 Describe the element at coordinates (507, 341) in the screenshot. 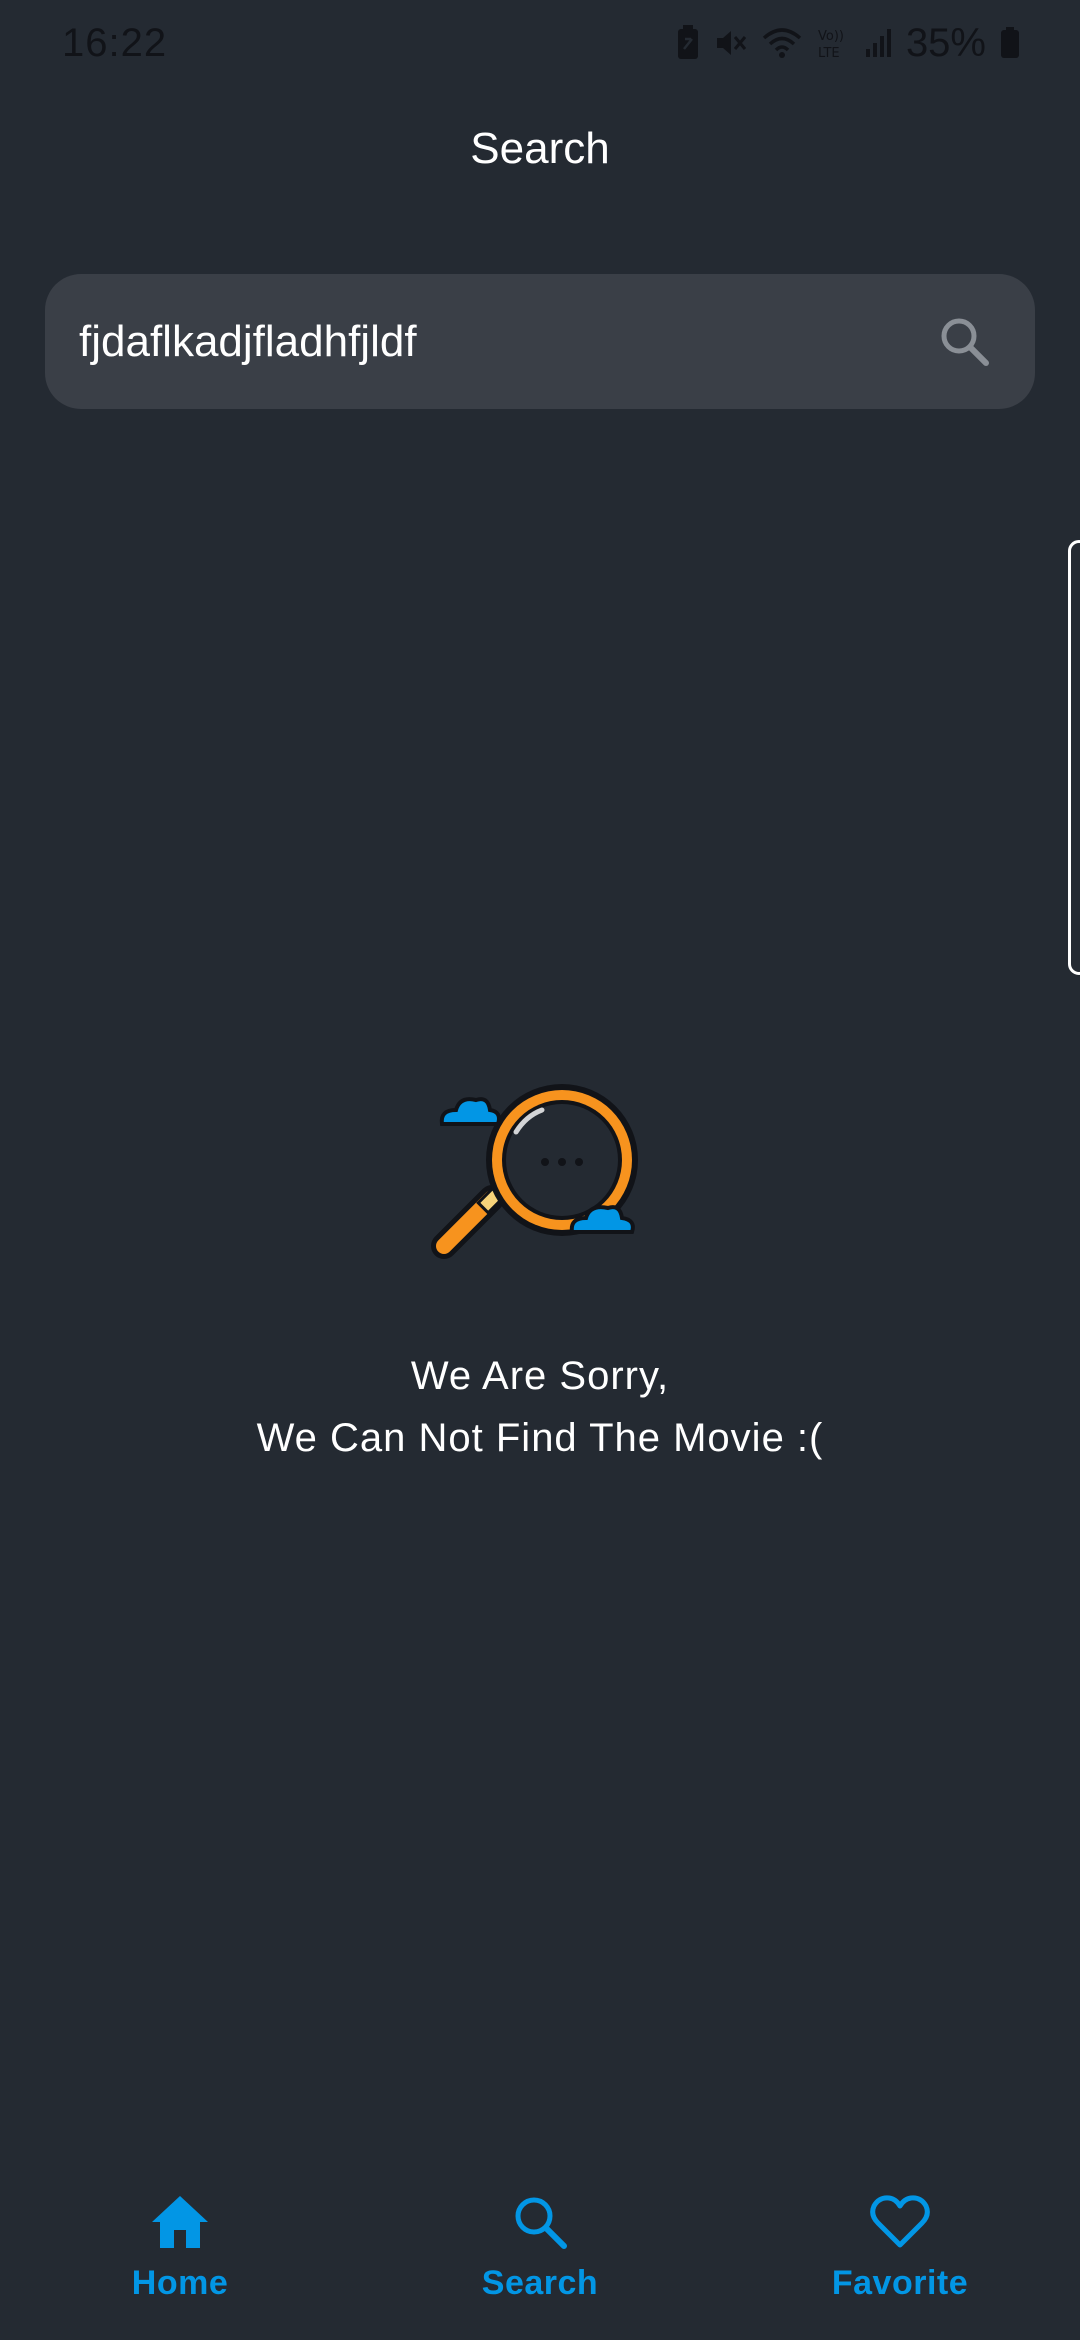

I see `search-input` at that location.